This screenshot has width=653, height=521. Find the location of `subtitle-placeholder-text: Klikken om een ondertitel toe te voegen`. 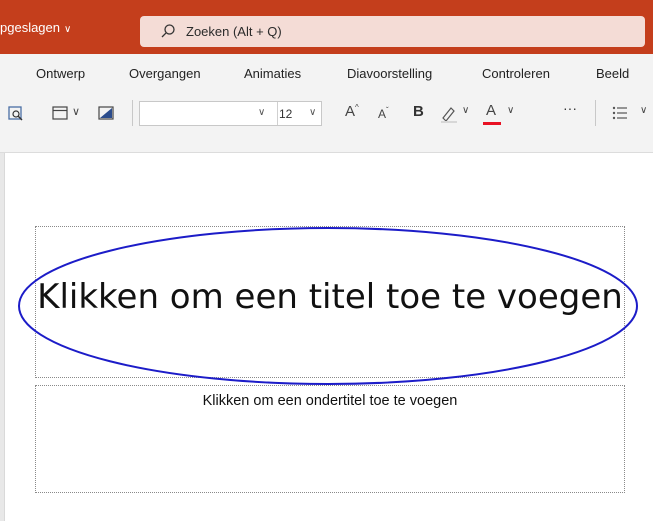

subtitle-placeholder-text: Klikken om een ondertitel toe te voegen is located at coordinates (330, 401).